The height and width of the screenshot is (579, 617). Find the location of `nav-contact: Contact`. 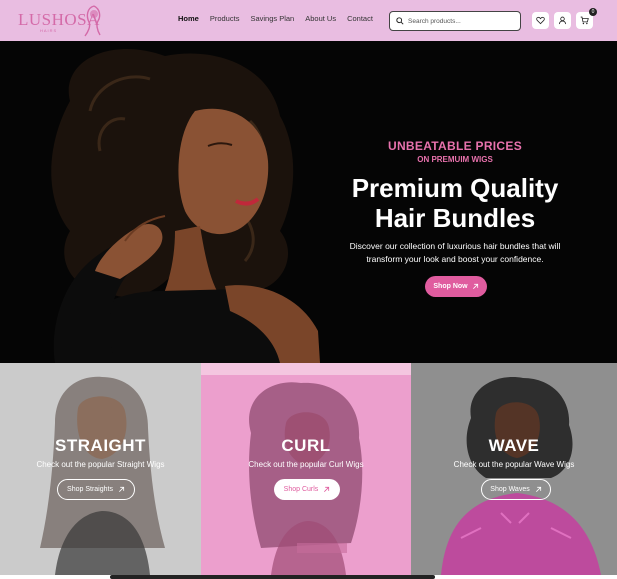

nav-contact: Contact is located at coordinates (360, 18).